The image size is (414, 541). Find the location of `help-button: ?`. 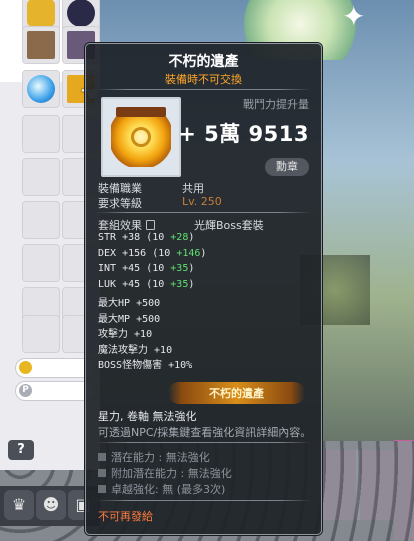

help-button: ? is located at coordinates (21, 450).